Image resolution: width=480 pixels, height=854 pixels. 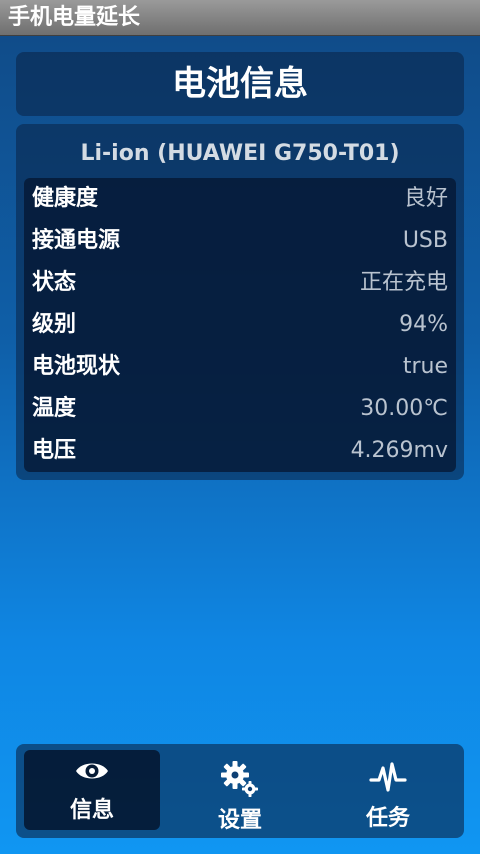 I want to click on row-value: true, so click(x=425, y=366).